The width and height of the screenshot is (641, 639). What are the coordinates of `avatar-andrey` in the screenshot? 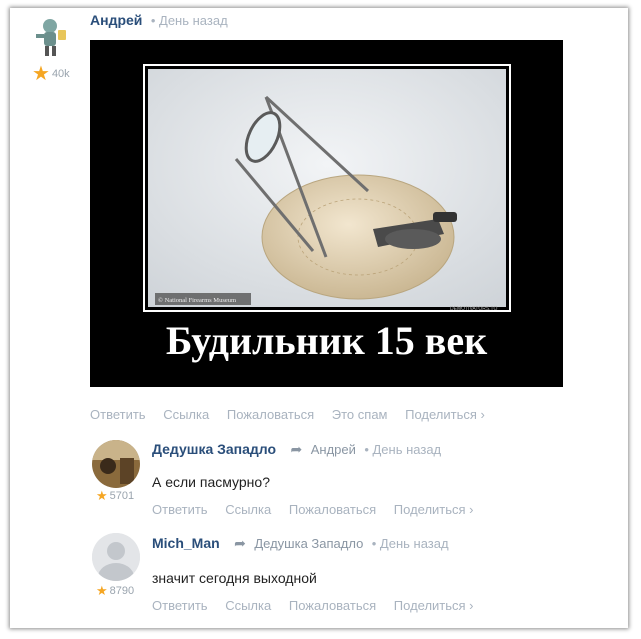 It's located at (53, 37).